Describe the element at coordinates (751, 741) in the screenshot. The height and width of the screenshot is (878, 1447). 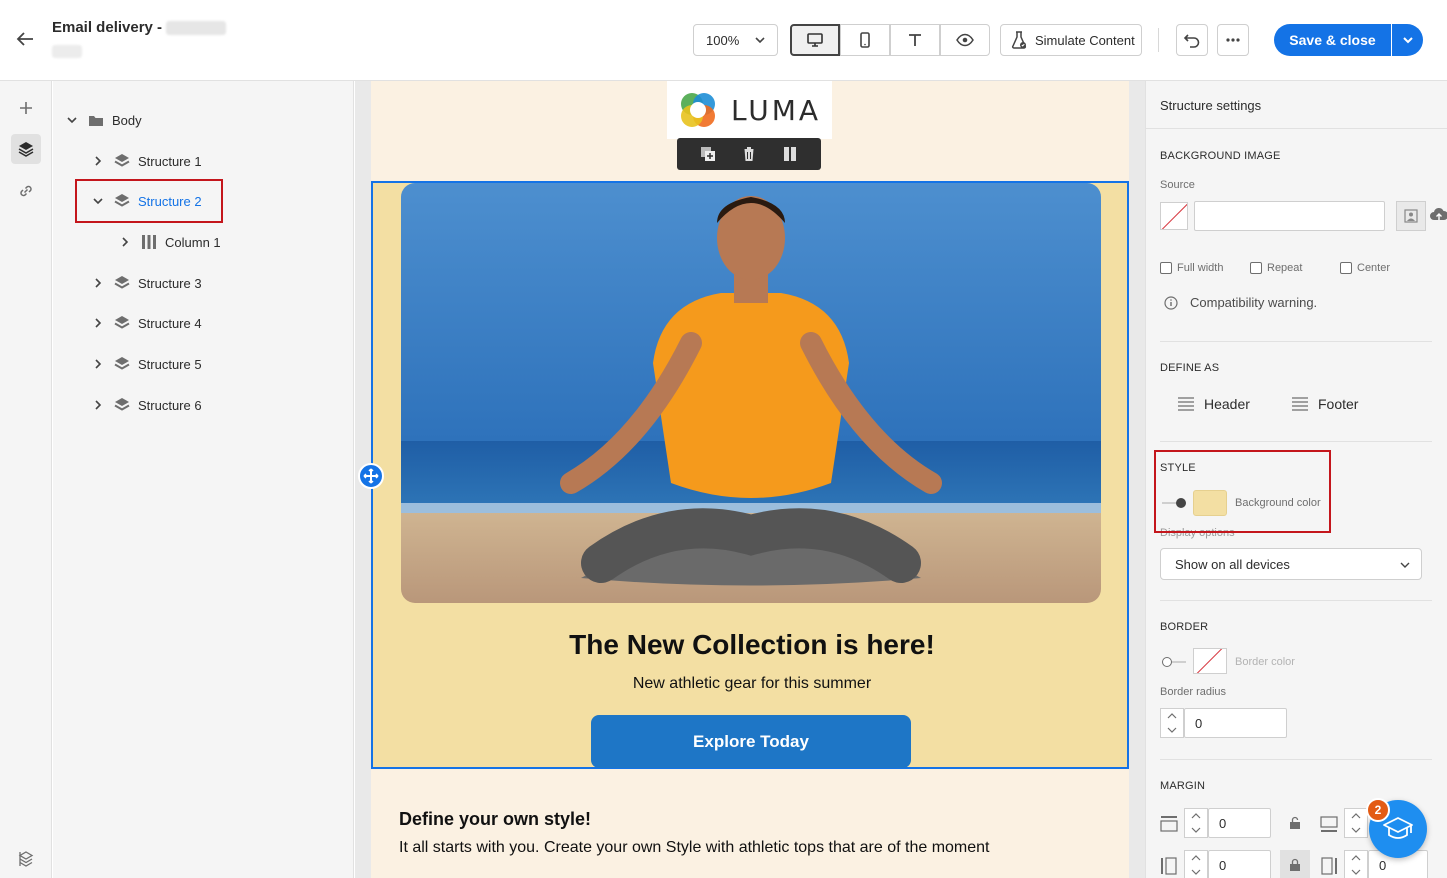
I see `explore-today-button: Explore Today` at that location.